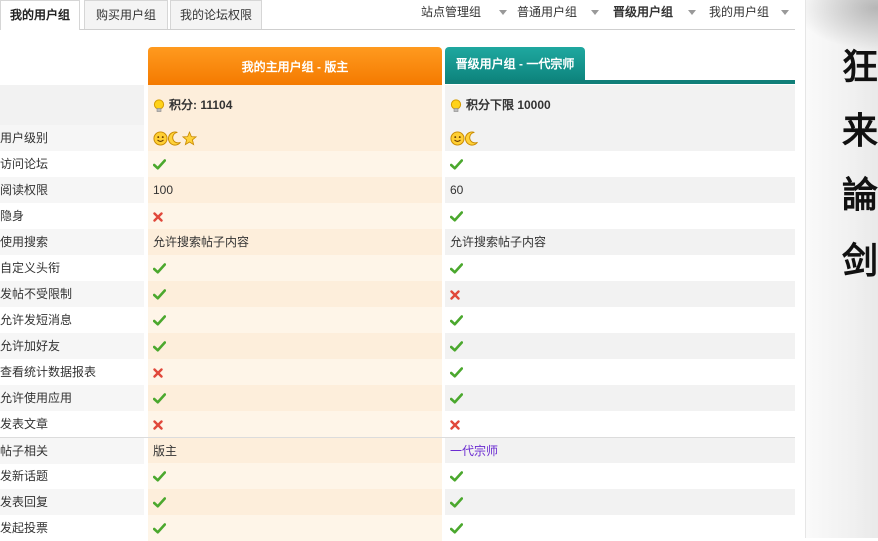 This screenshot has height=541, width=878. I want to click on row-label: 发新话题, so click(24, 476).